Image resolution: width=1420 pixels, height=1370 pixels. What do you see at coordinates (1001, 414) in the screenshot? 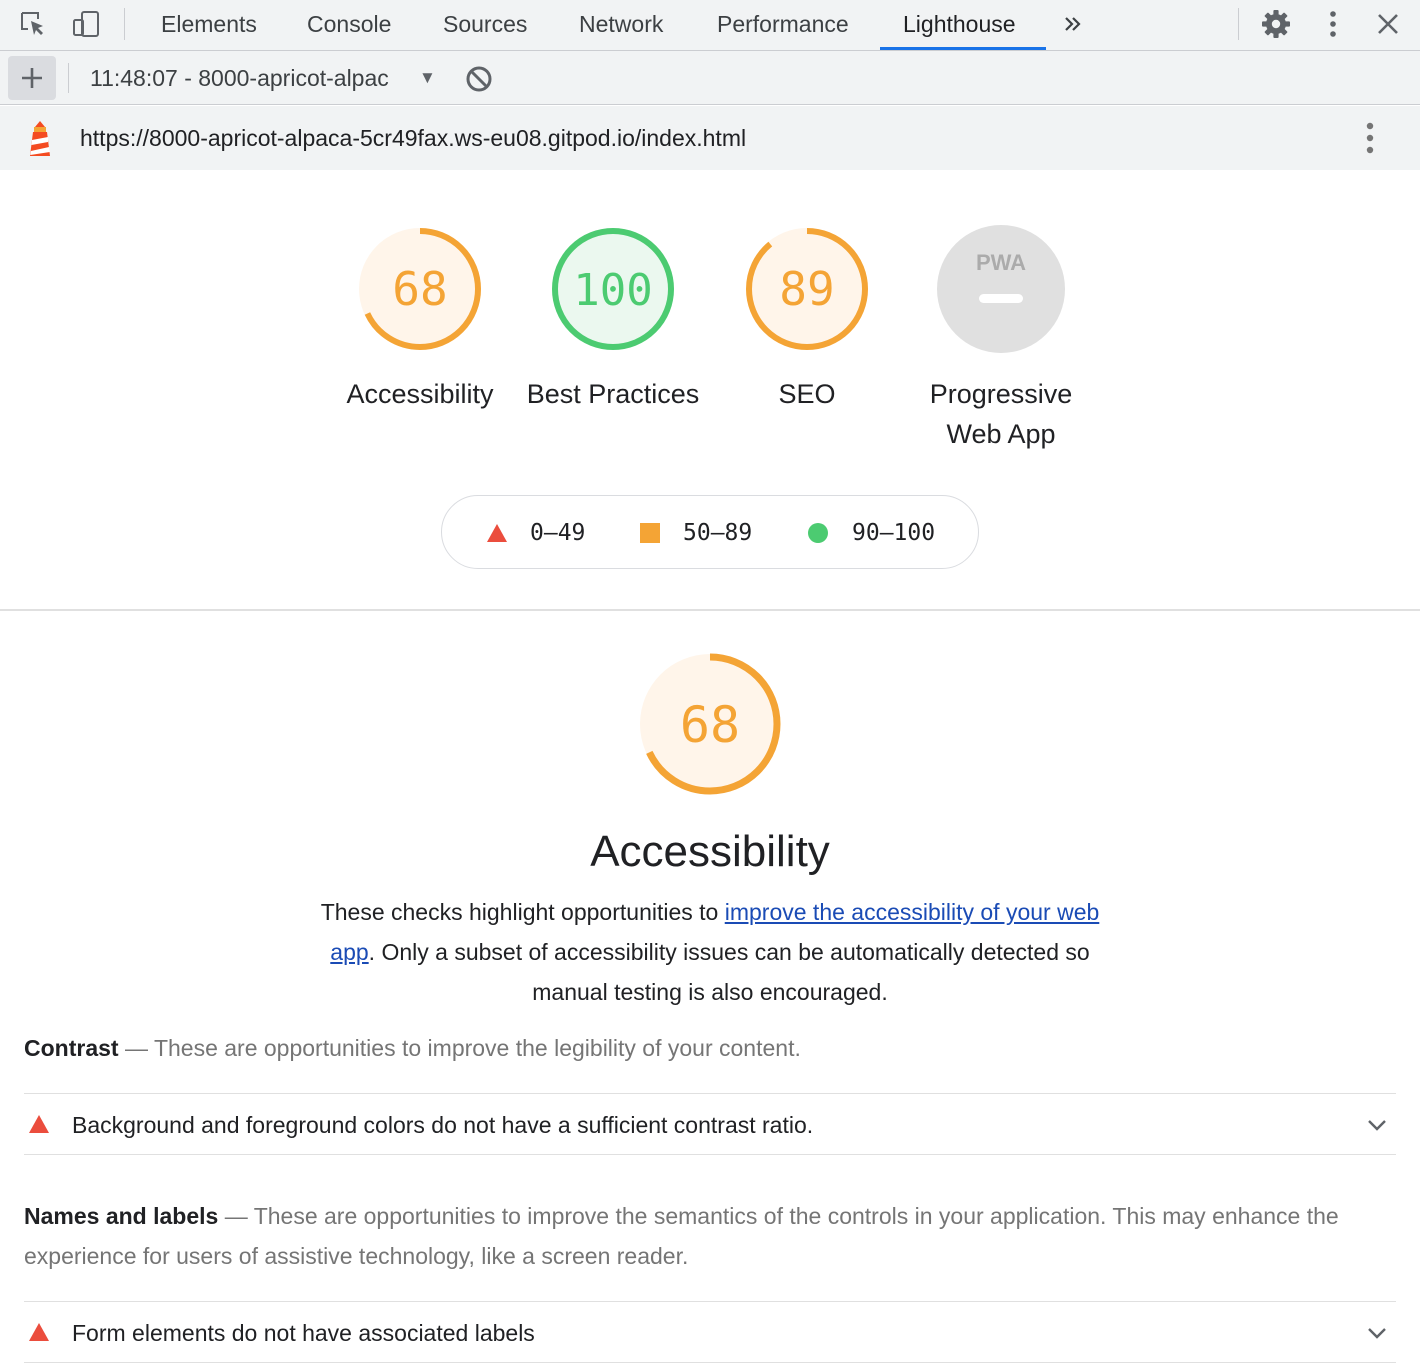
I see `gauge-label: Progressive Web App` at bounding box center [1001, 414].